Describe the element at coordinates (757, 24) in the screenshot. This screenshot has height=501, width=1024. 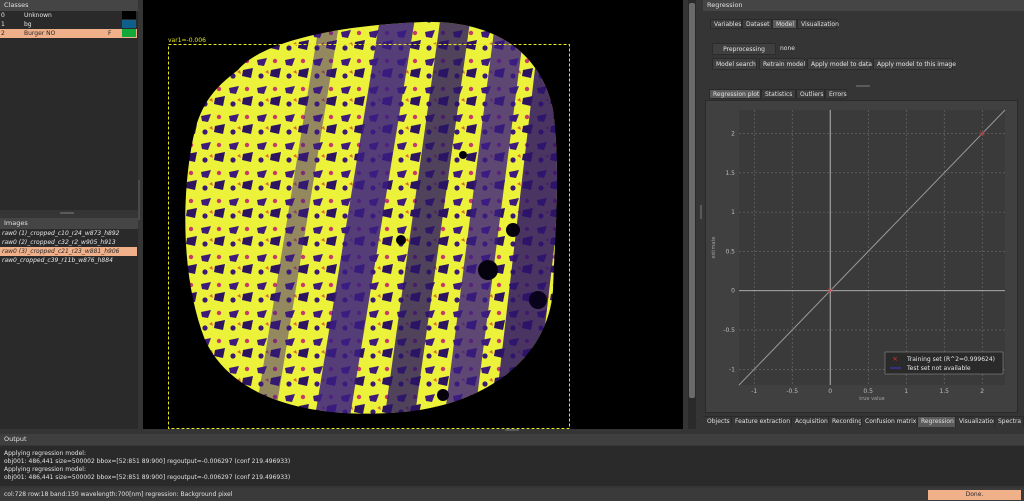
I see `tab-dataset: Dataset` at that location.